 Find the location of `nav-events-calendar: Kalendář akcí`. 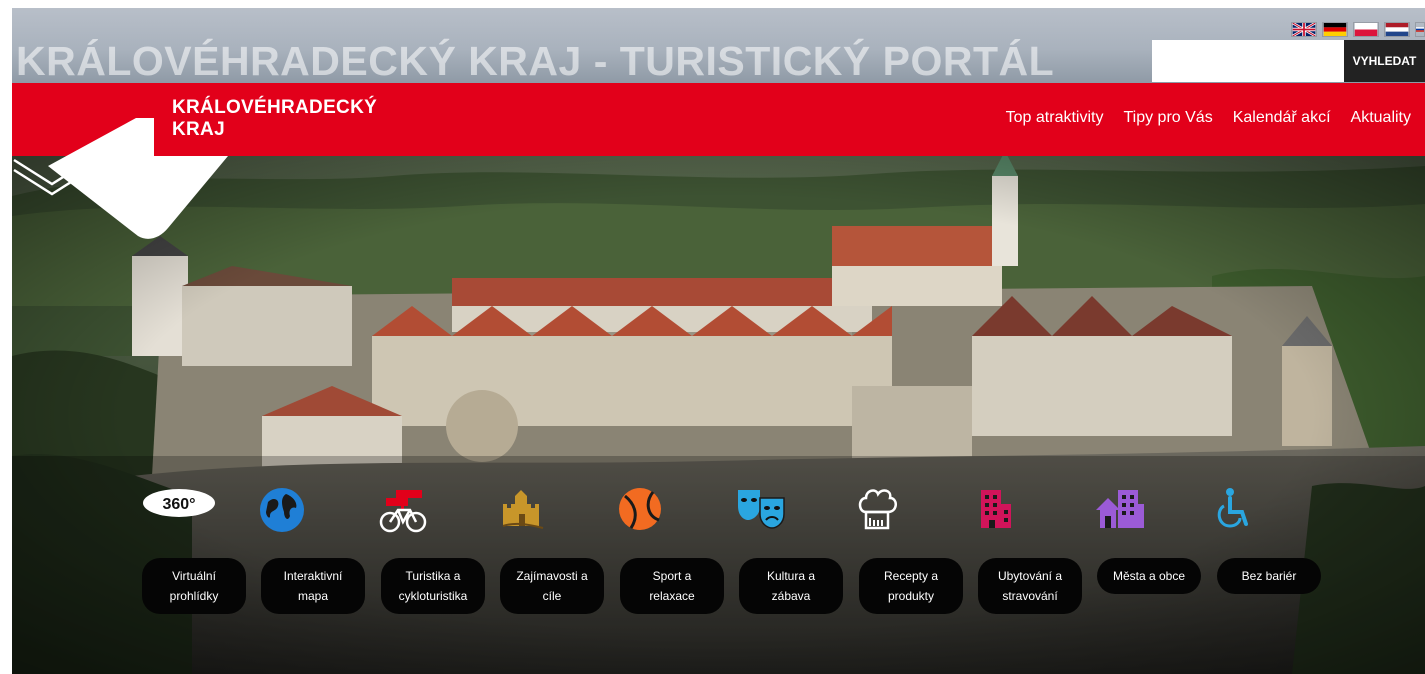

nav-events-calendar: Kalendář akcí is located at coordinates (1282, 118).